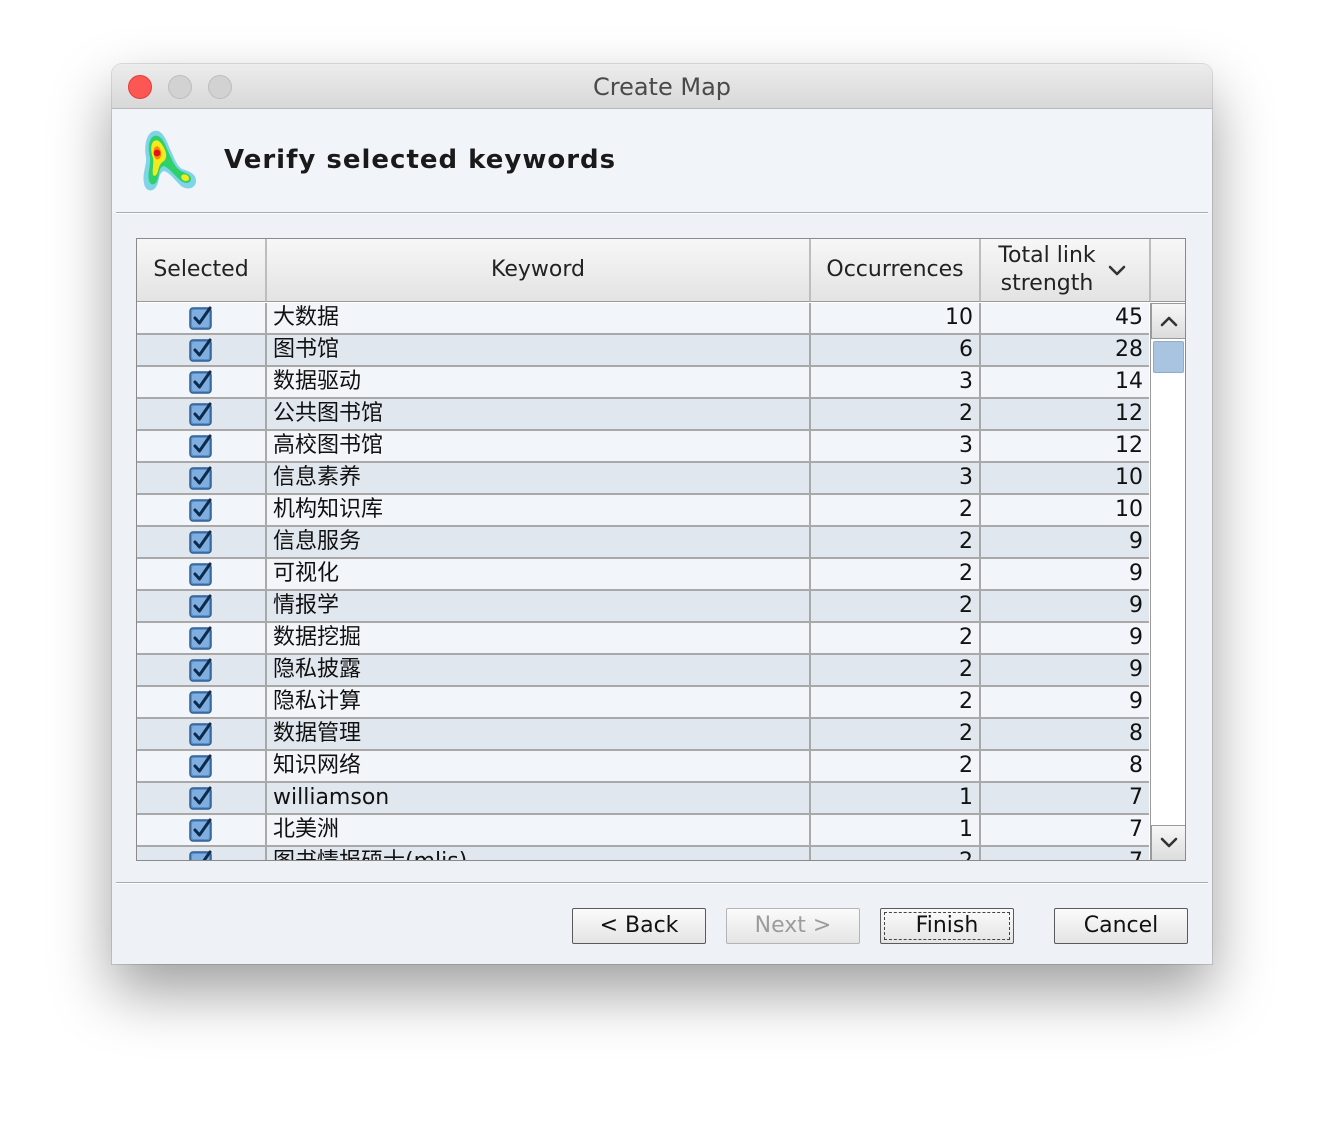  I want to click on table-row: williamson 1 7, so click(643, 799).